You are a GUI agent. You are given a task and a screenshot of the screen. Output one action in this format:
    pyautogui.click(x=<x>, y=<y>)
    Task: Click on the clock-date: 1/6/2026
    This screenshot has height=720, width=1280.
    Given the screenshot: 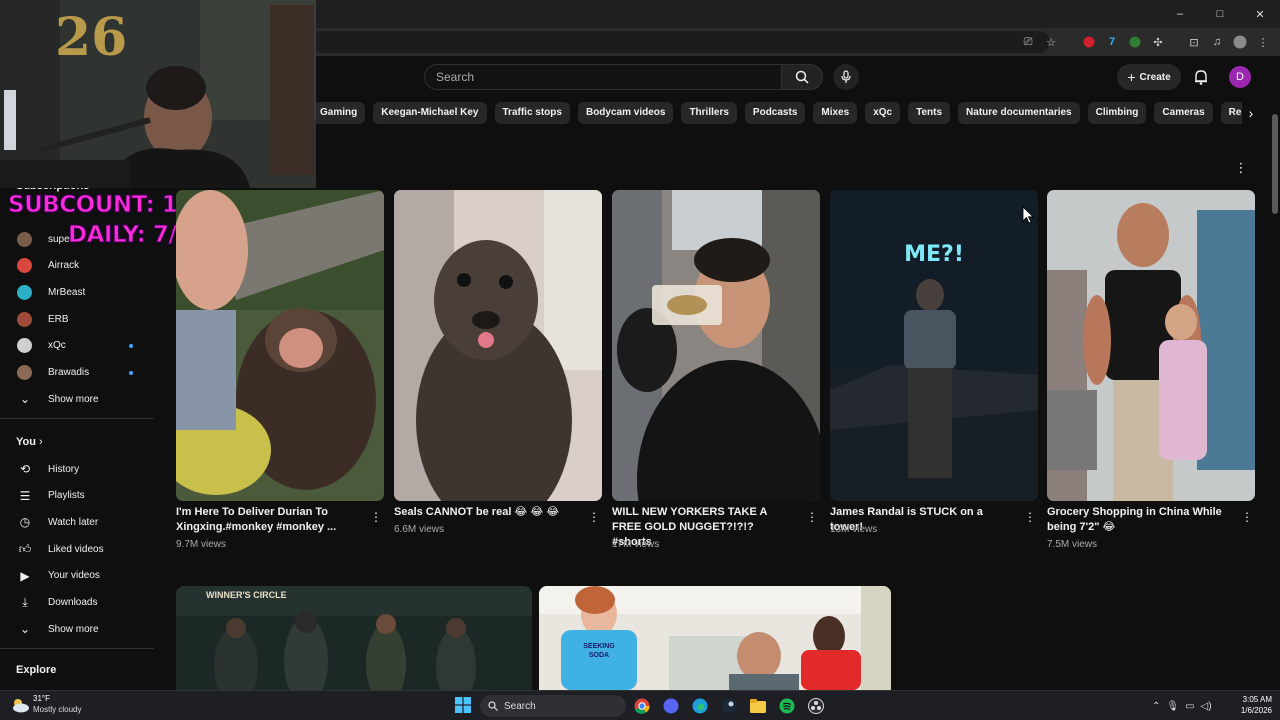 What is the action you would take?
    pyautogui.click(x=1256, y=710)
    